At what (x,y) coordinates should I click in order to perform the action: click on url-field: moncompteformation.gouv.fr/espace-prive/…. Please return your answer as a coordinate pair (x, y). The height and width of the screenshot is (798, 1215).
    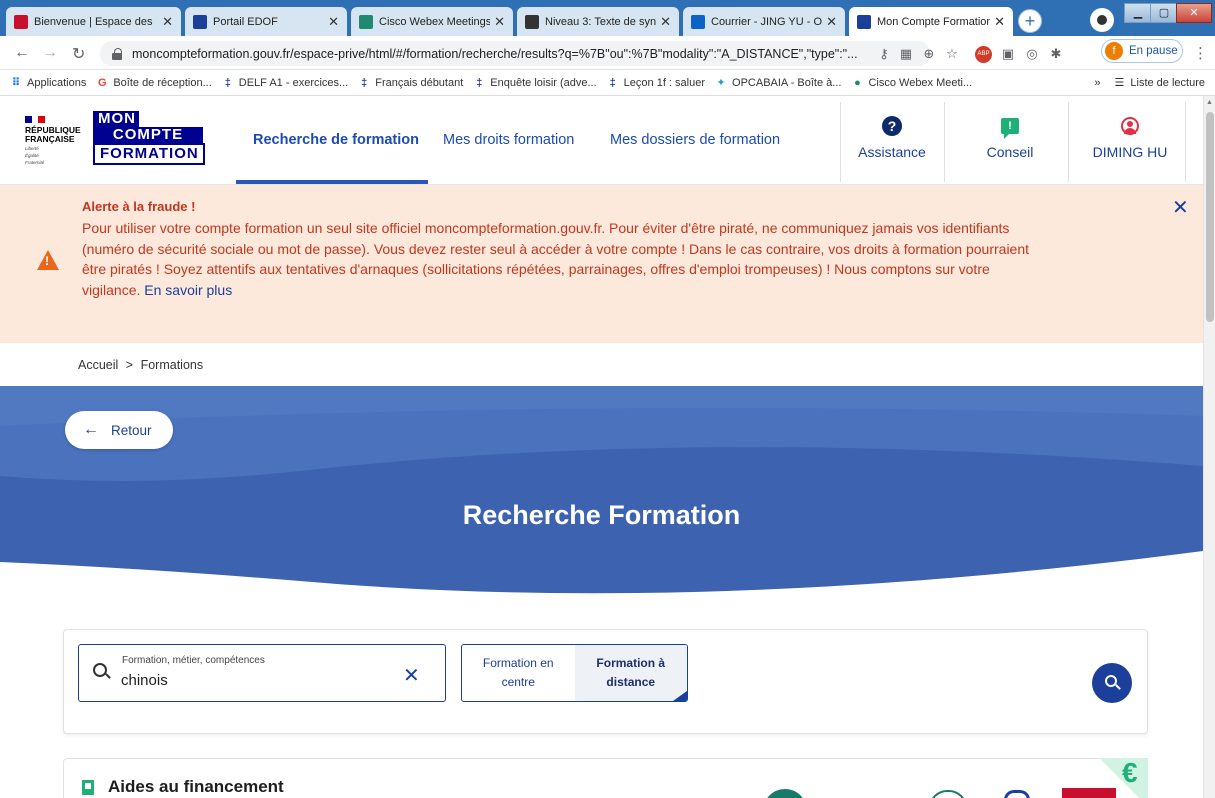
    Looking at the image, I should click on (515, 53).